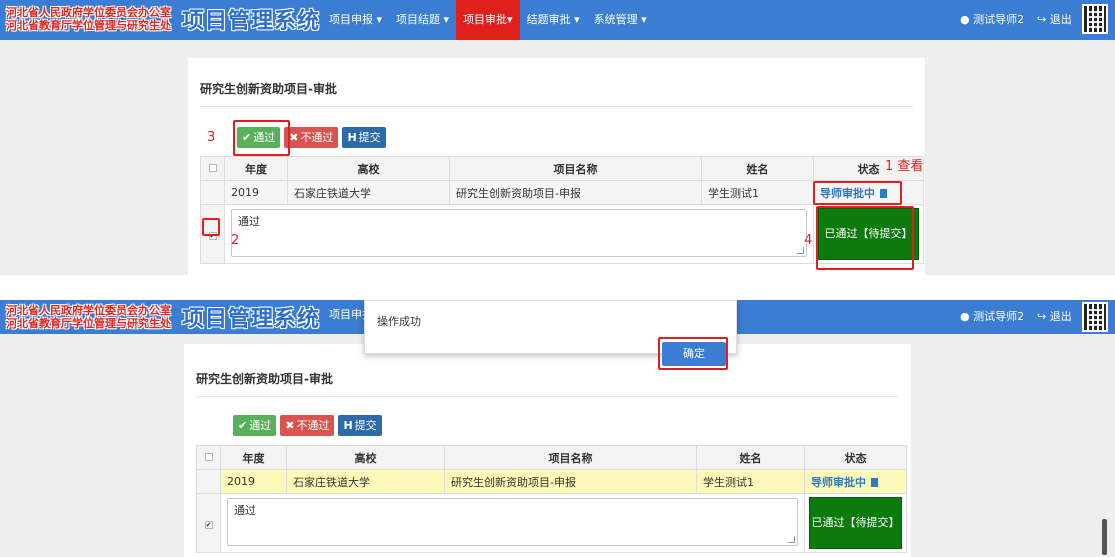 The width and height of the screenshot is (1115, 557). I want to click on annotation-1: 1 查看, so click(904, 166).